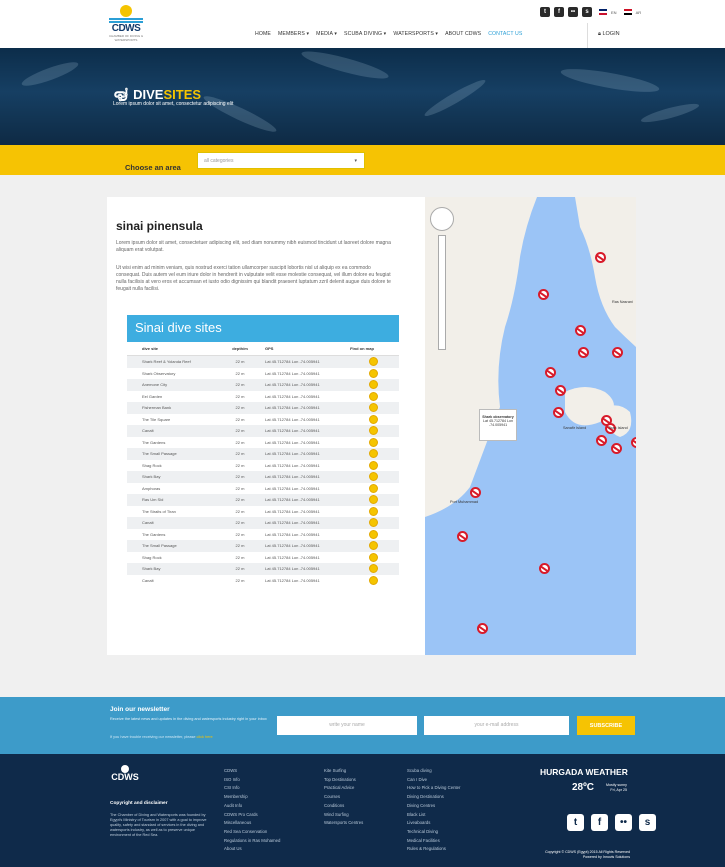 The width and height of the screenshot is (725, 867). I want to click on footer-link: Conditions, so click(343, 806).